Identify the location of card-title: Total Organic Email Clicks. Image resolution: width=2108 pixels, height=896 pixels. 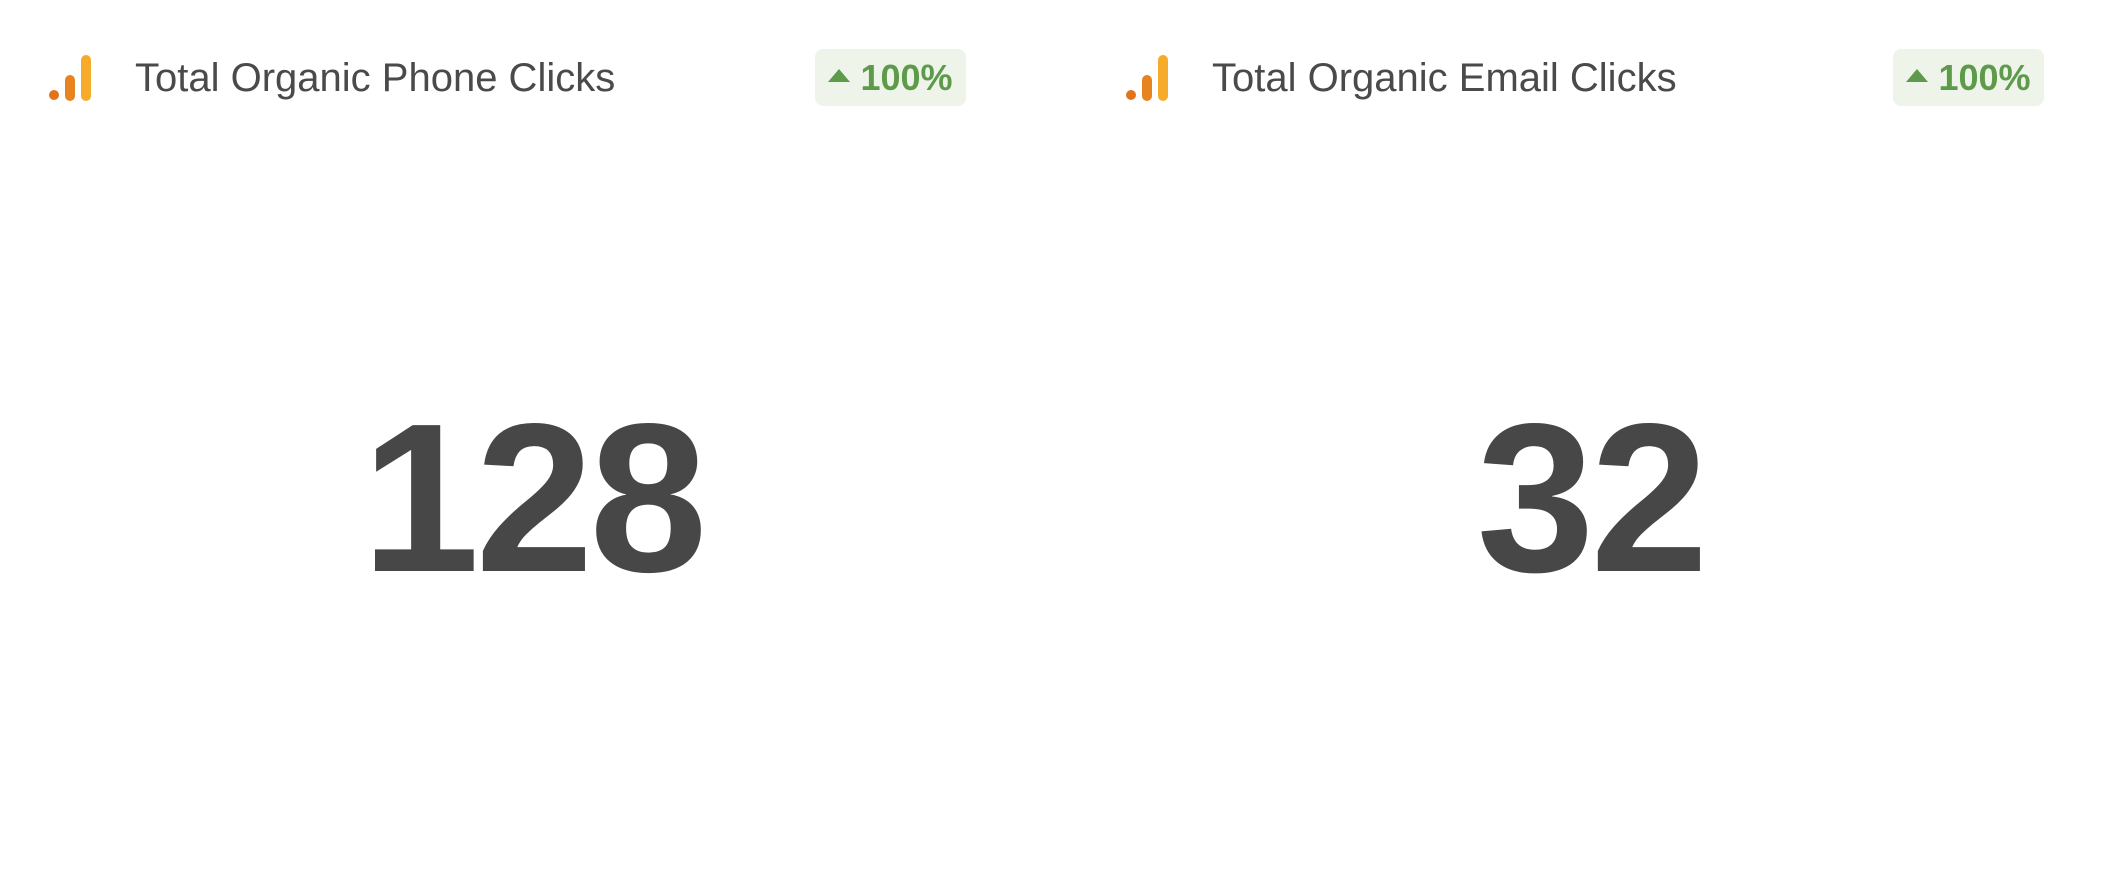
(1444, 78).